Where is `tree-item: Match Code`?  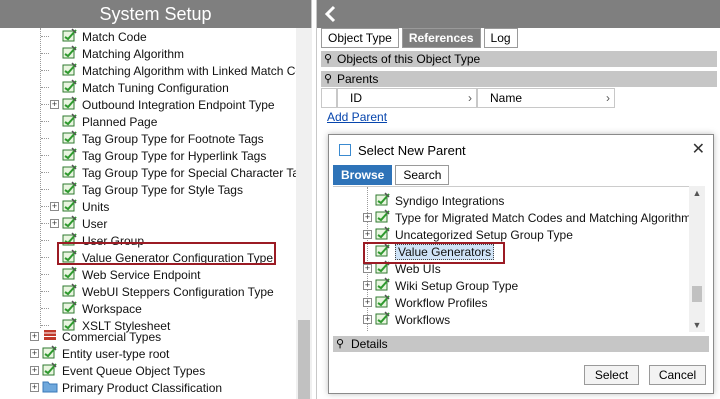
tree-item: Match Code is located at coordinates (98, 36).